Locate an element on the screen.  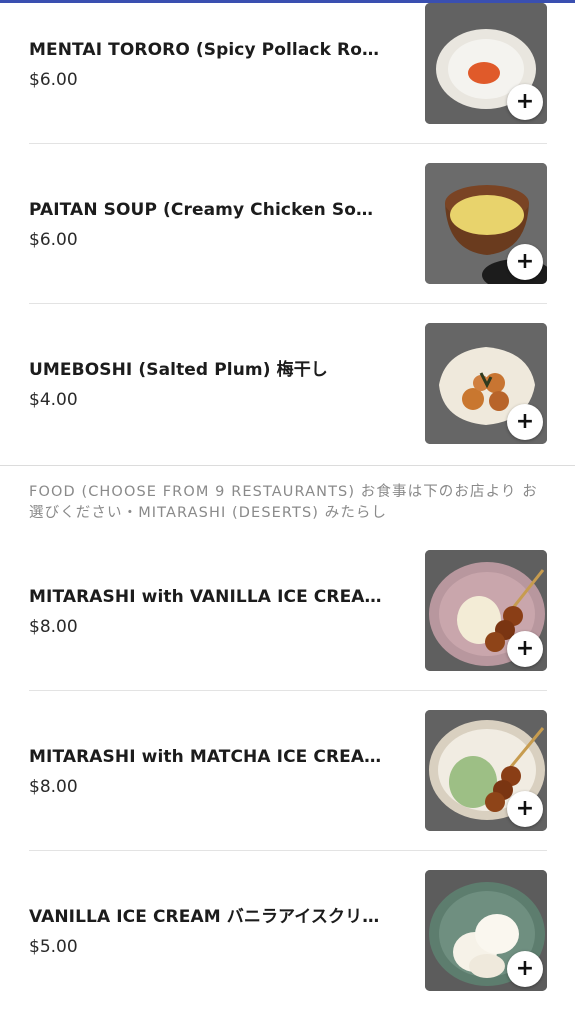
item-text: MITARASHI with VANILLA ICE CREAM… $8.00 is located at coordinates (206, 612).